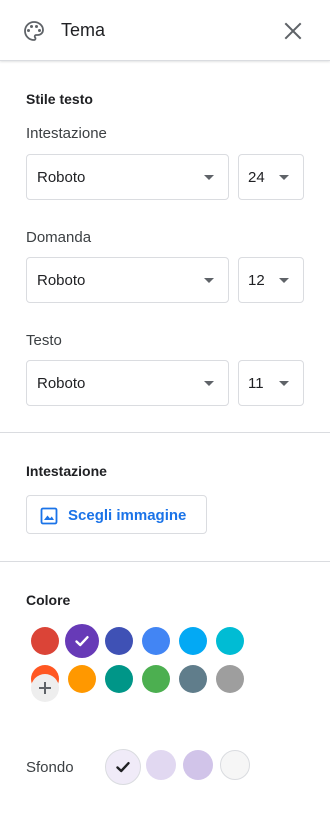 Image resolution: width=330 pixels, height=833 pixels. I want to click on heading-size-value: 24, so click(256, 177).